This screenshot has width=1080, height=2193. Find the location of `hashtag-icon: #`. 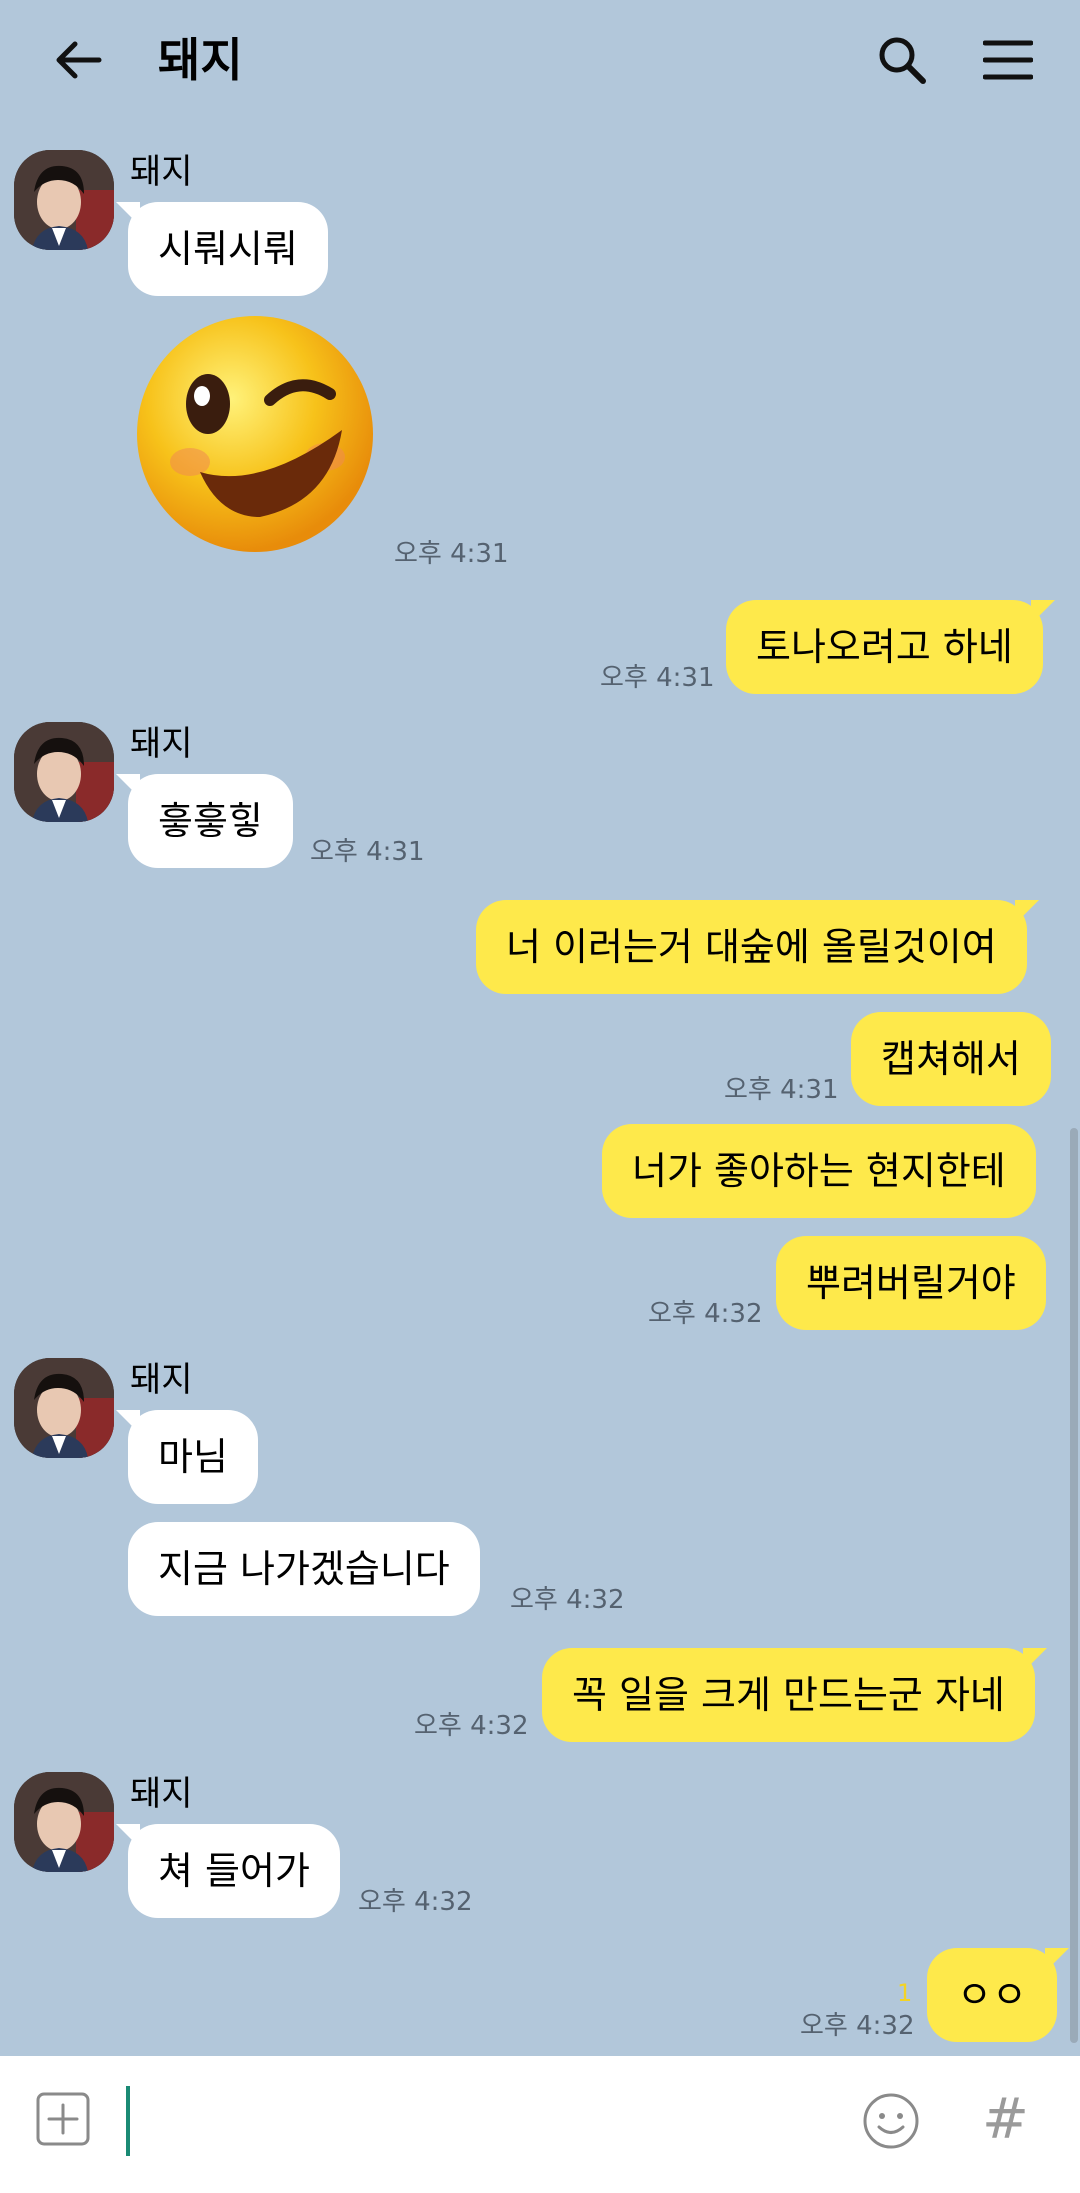

hashtag-icon: # is located at coordinates (1005, 2120).